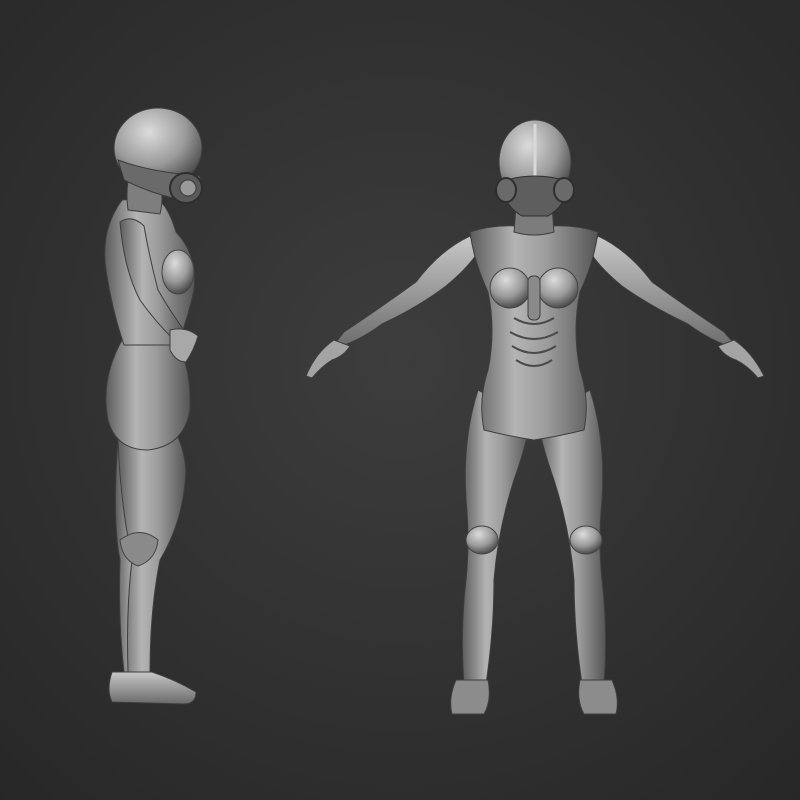 This screenshot has height=800, width=800. I want to click on front-spine-clasp, so click(534, 298).